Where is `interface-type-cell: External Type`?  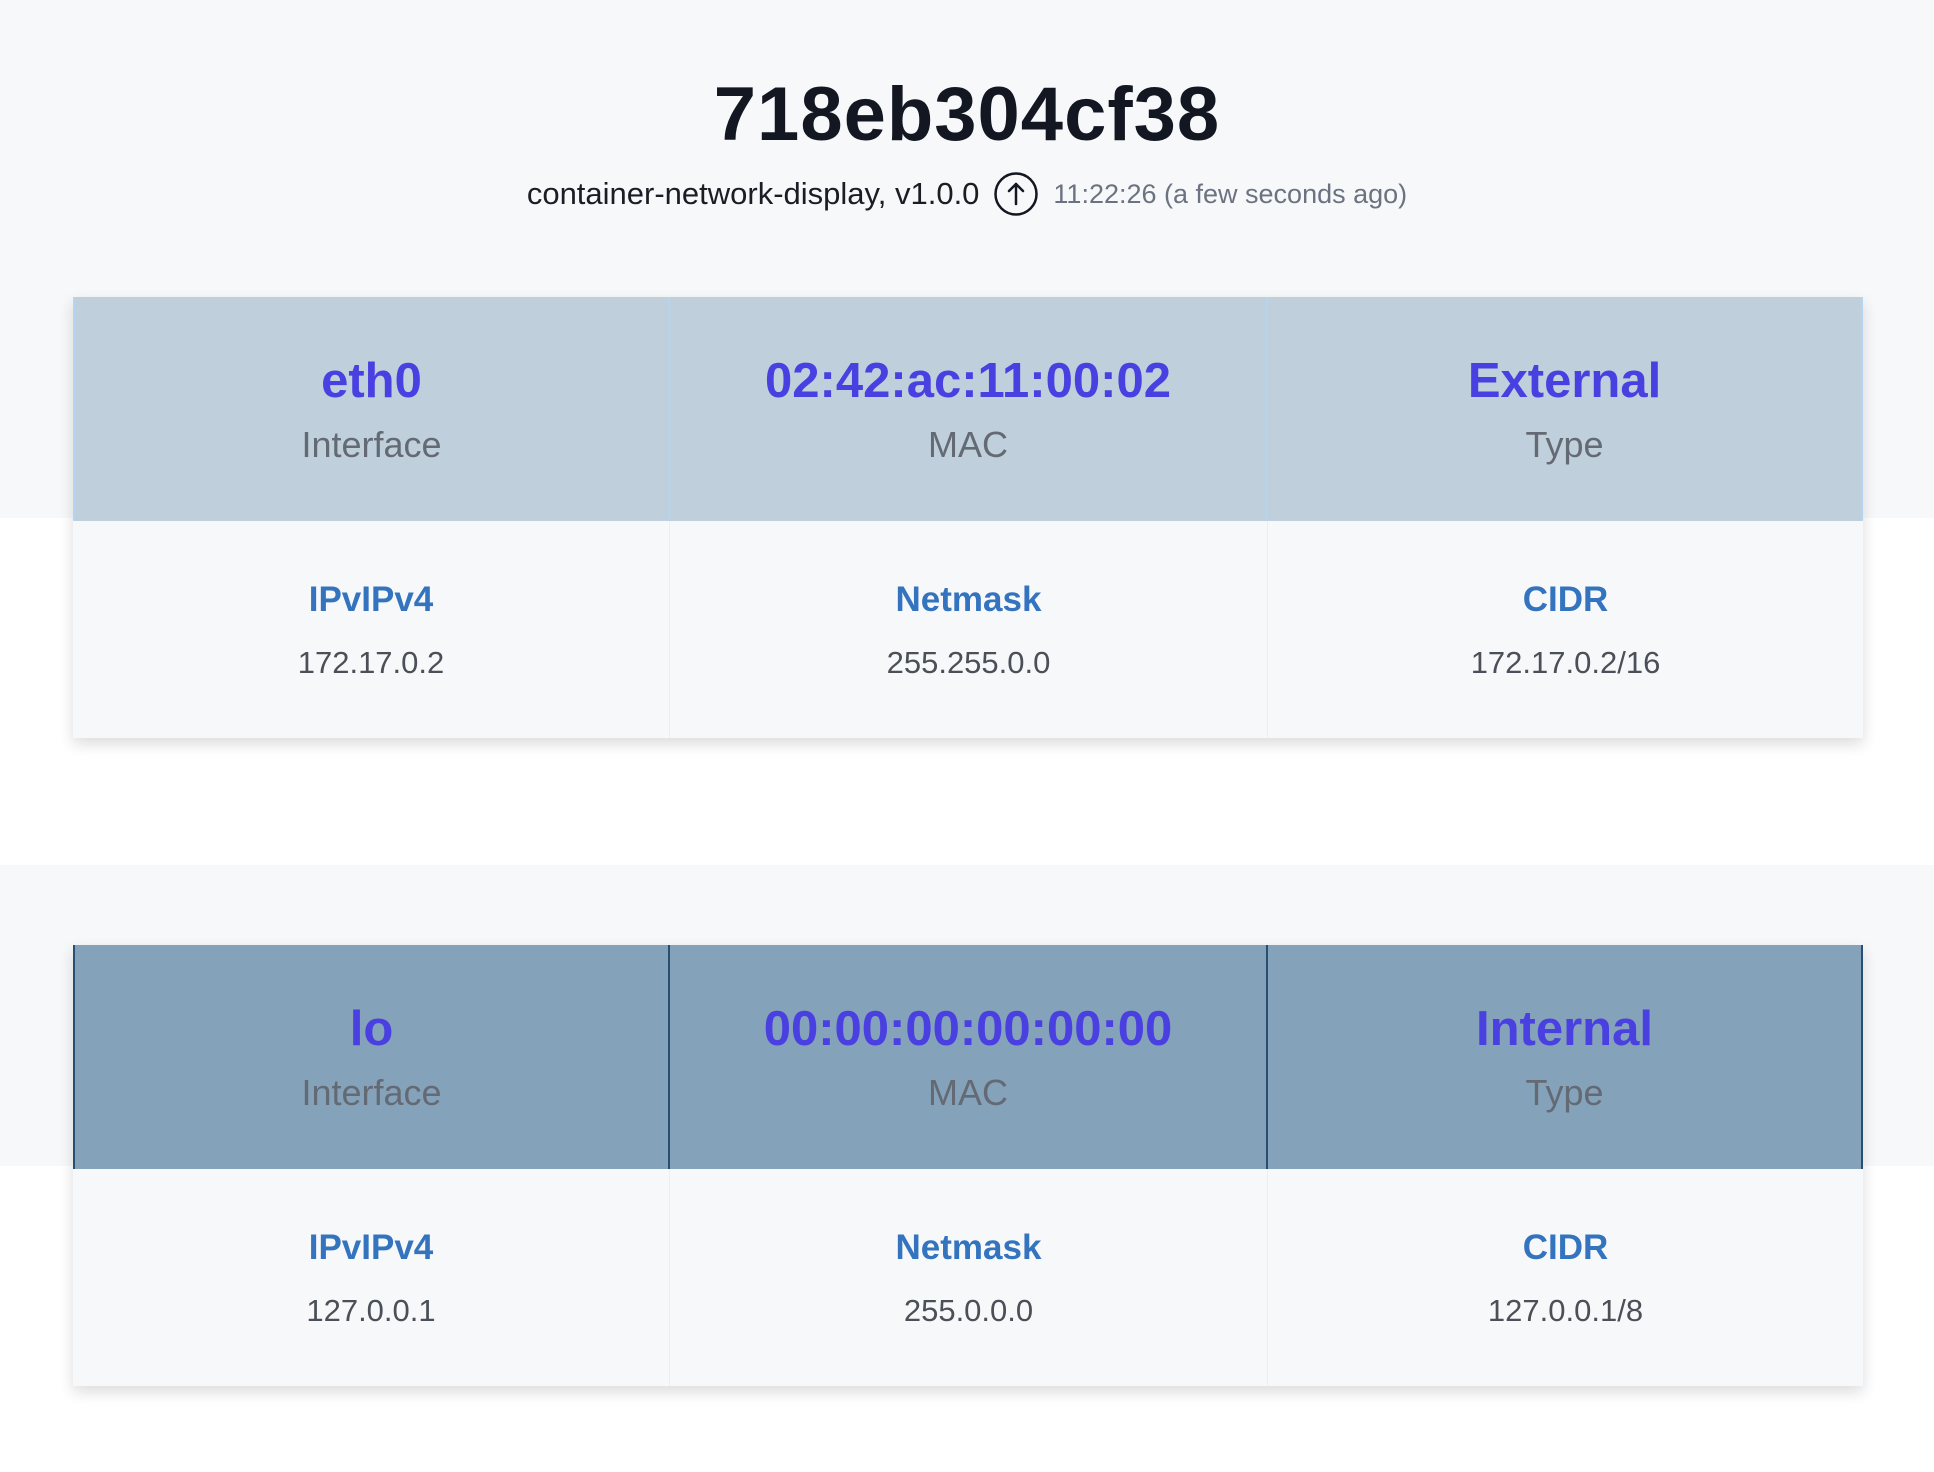 interface-type-cell: External Type is located at coordinates (1565, 409).